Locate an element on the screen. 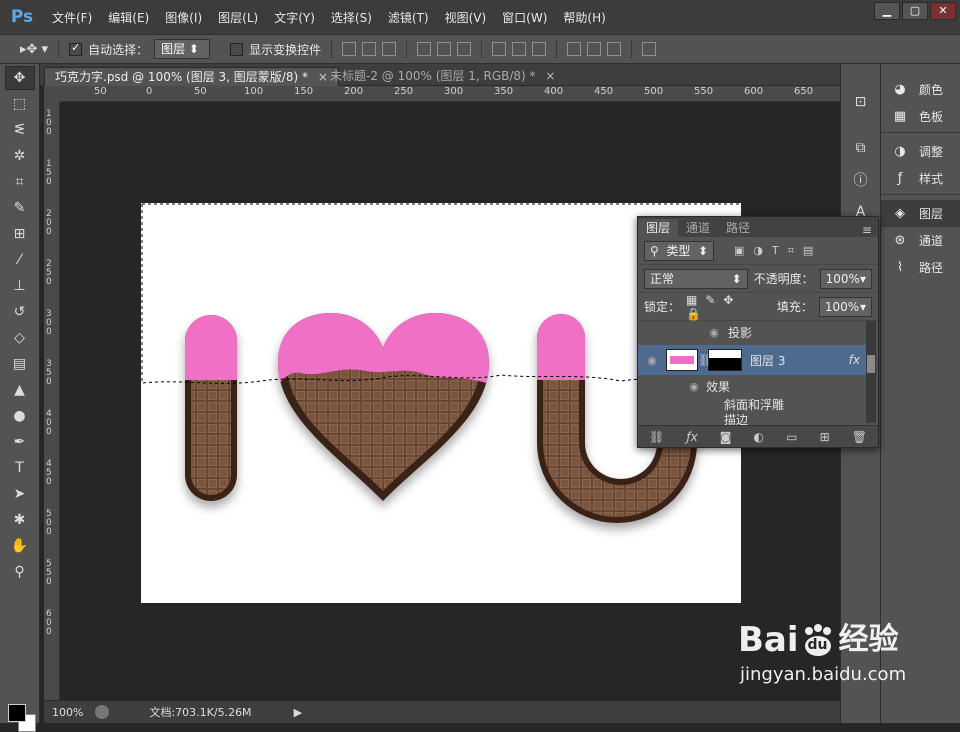 The image size is (960, 732). layer-row-3: ◉ ⛓ 图层 3 fx is located at coordinates (752, 360).